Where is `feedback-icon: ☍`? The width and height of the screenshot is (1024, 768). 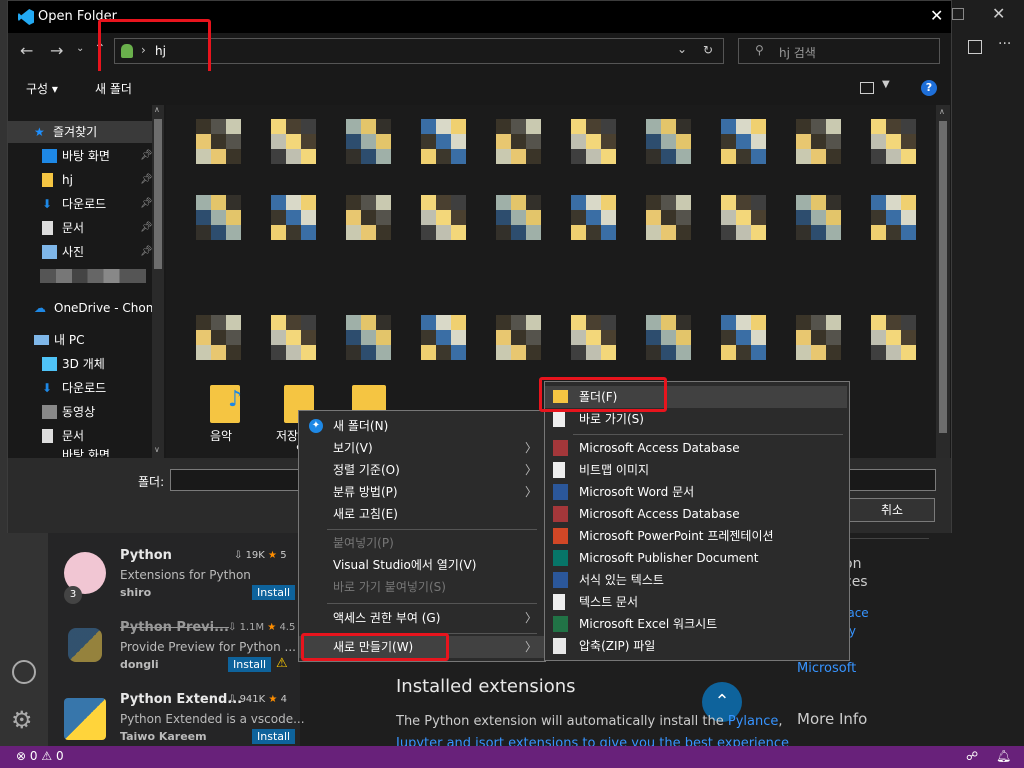
feedback-icon: ☍ is located at coordinates (972, 756).